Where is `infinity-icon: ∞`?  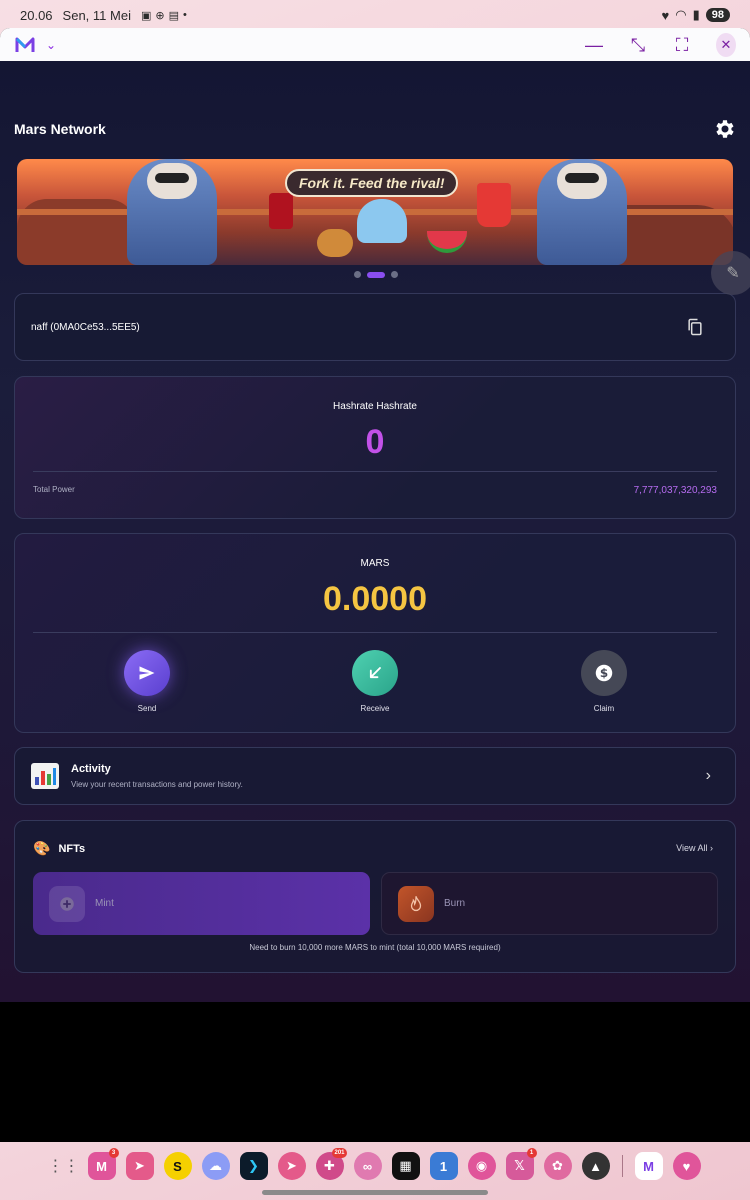
infinity-icon: ∞ is located at coordinates (367, 1166).